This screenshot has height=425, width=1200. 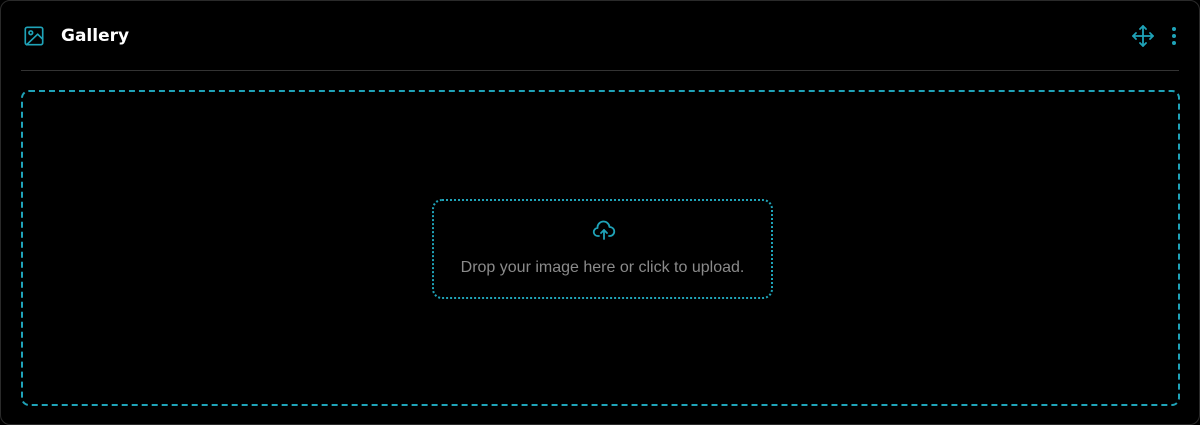 I want to click on upload-prompt: Drop your image here or click to upload., so click(x=602, y=267).